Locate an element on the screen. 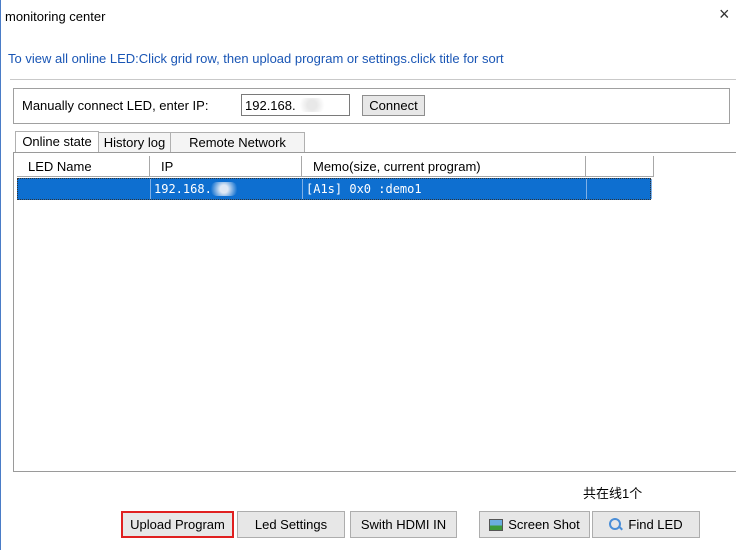 The width and height of the screenshot is (736, 551). table-row: 192.168. [A1s] 0x0 :demo1 is located at coordinates (334, 189).